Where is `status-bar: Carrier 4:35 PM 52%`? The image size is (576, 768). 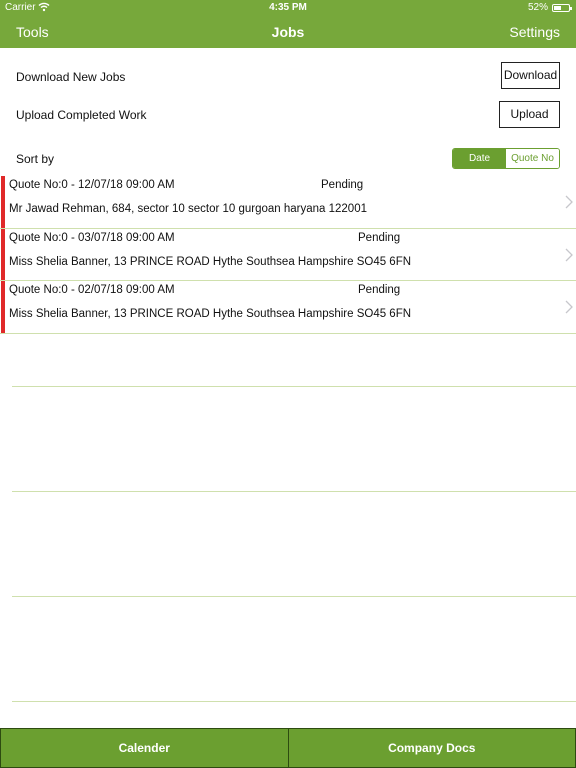
status-bar: Carrier 4:35 PM 52% is located at coordinates (288, 8).